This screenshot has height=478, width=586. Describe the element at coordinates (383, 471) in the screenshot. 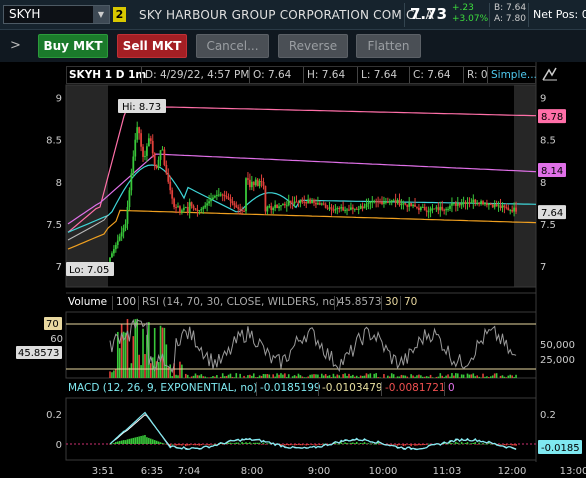

I see `time-axis-tick: 10:00` at that location.